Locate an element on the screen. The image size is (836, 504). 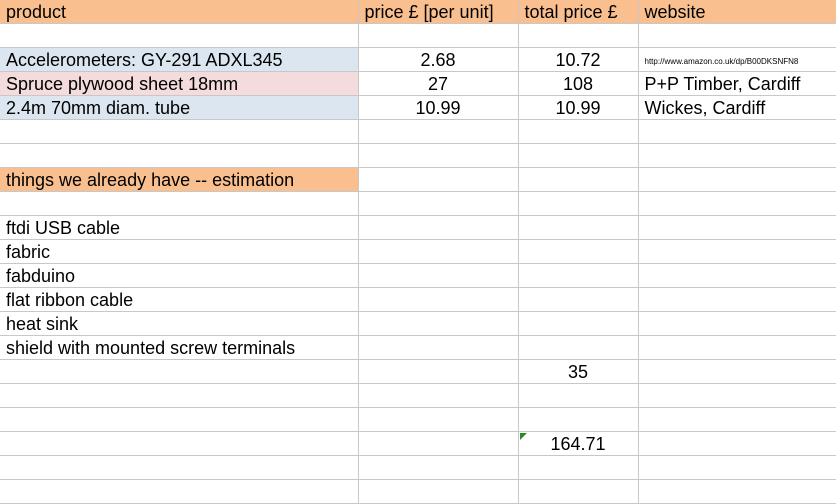
list-item: fabduino is located at coordinates (418, 276).